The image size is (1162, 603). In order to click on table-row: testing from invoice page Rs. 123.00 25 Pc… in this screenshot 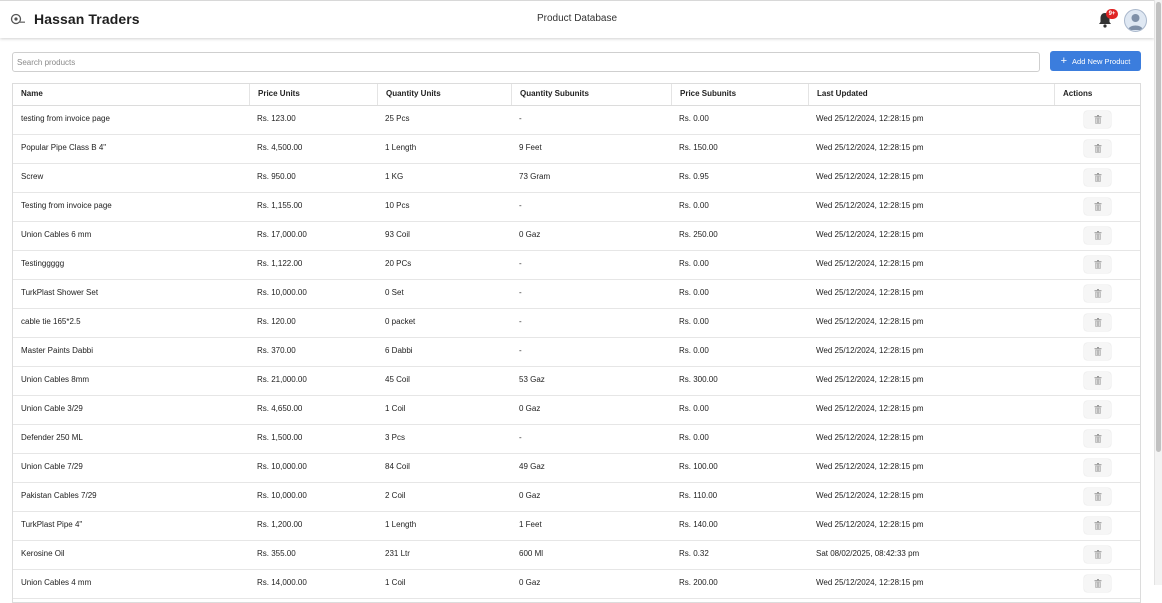, I will do `click(576, 120)`.